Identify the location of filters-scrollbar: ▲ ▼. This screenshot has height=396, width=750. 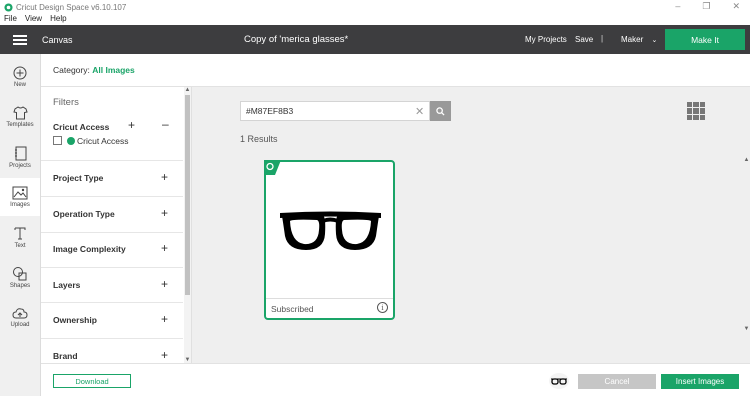
(187, 225).